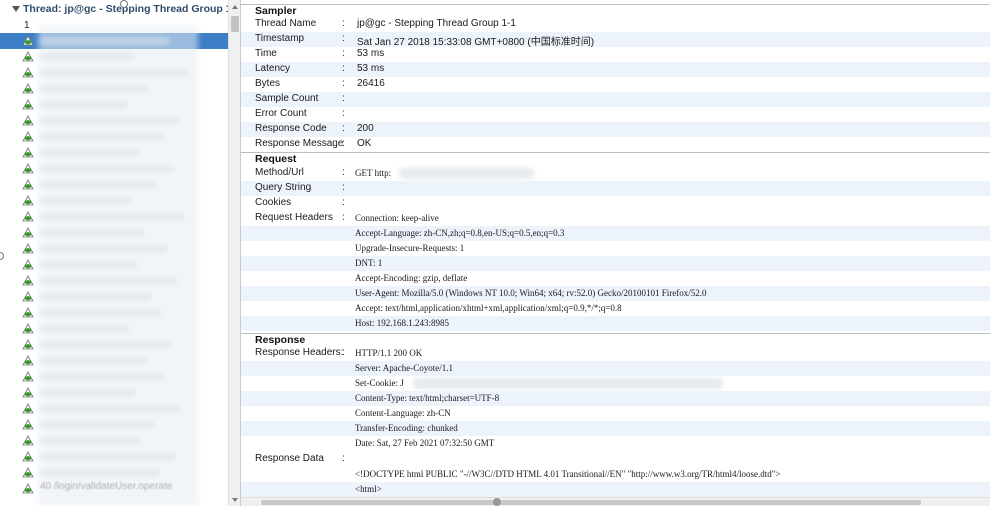 This screenshot has width=990, height=506. What do you see at coordinates (299, 352) in the screenshot?
I see `field-label: Response Headers:` at bounding box center [299, 352].